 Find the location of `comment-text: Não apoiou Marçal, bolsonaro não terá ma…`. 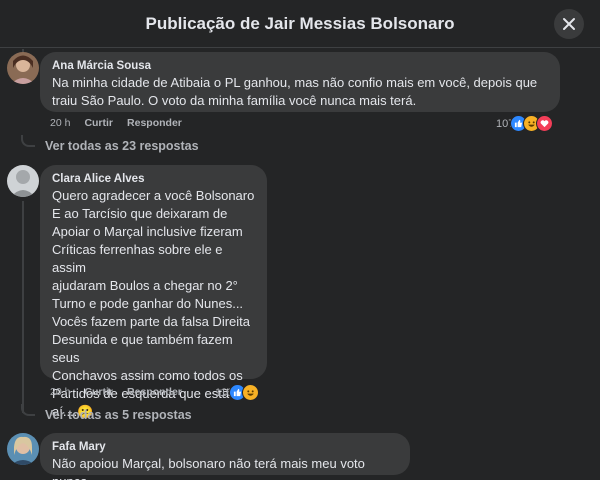

comment-text: Não apoiou Marçal, bolsonaro não terá ma… is located at coordinates (208, 468).